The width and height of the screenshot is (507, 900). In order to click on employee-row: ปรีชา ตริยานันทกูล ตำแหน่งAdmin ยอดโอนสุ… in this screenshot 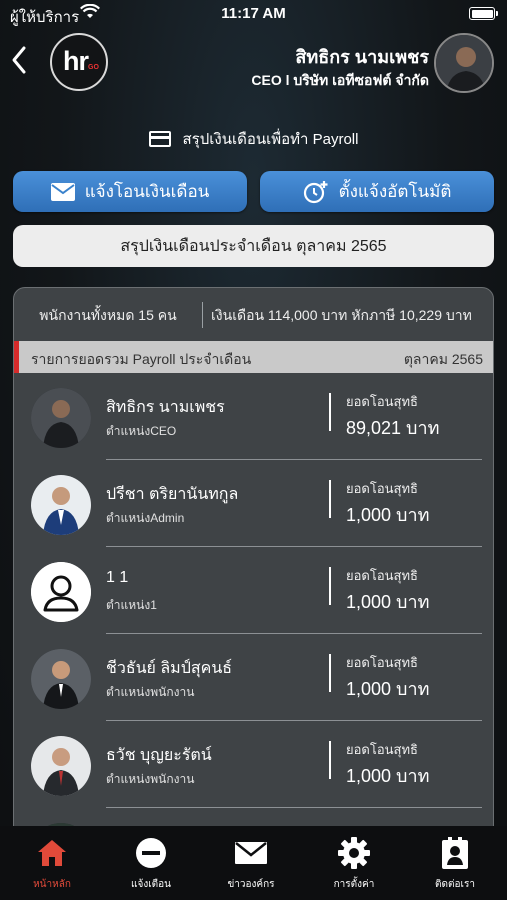, I will do `click(253, 503)`.